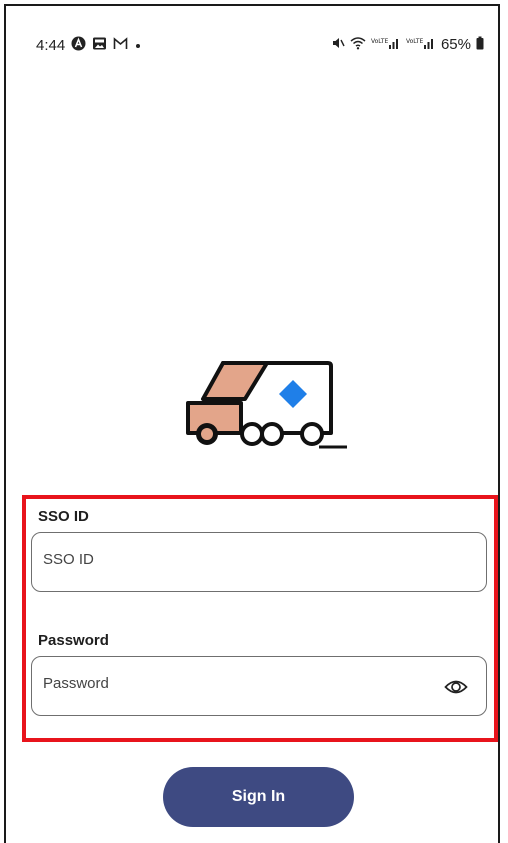  Describe the element at coordinates (260, 45) in the screenshot. I see `status-bar: 4:44 VoLTE VoLTE 65%` at that location.